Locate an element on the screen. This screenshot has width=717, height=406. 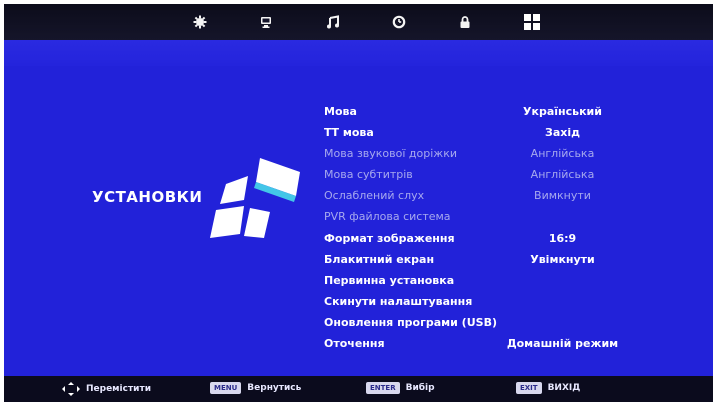
hint-move: Перемістити is located at coordinates (106, 389).